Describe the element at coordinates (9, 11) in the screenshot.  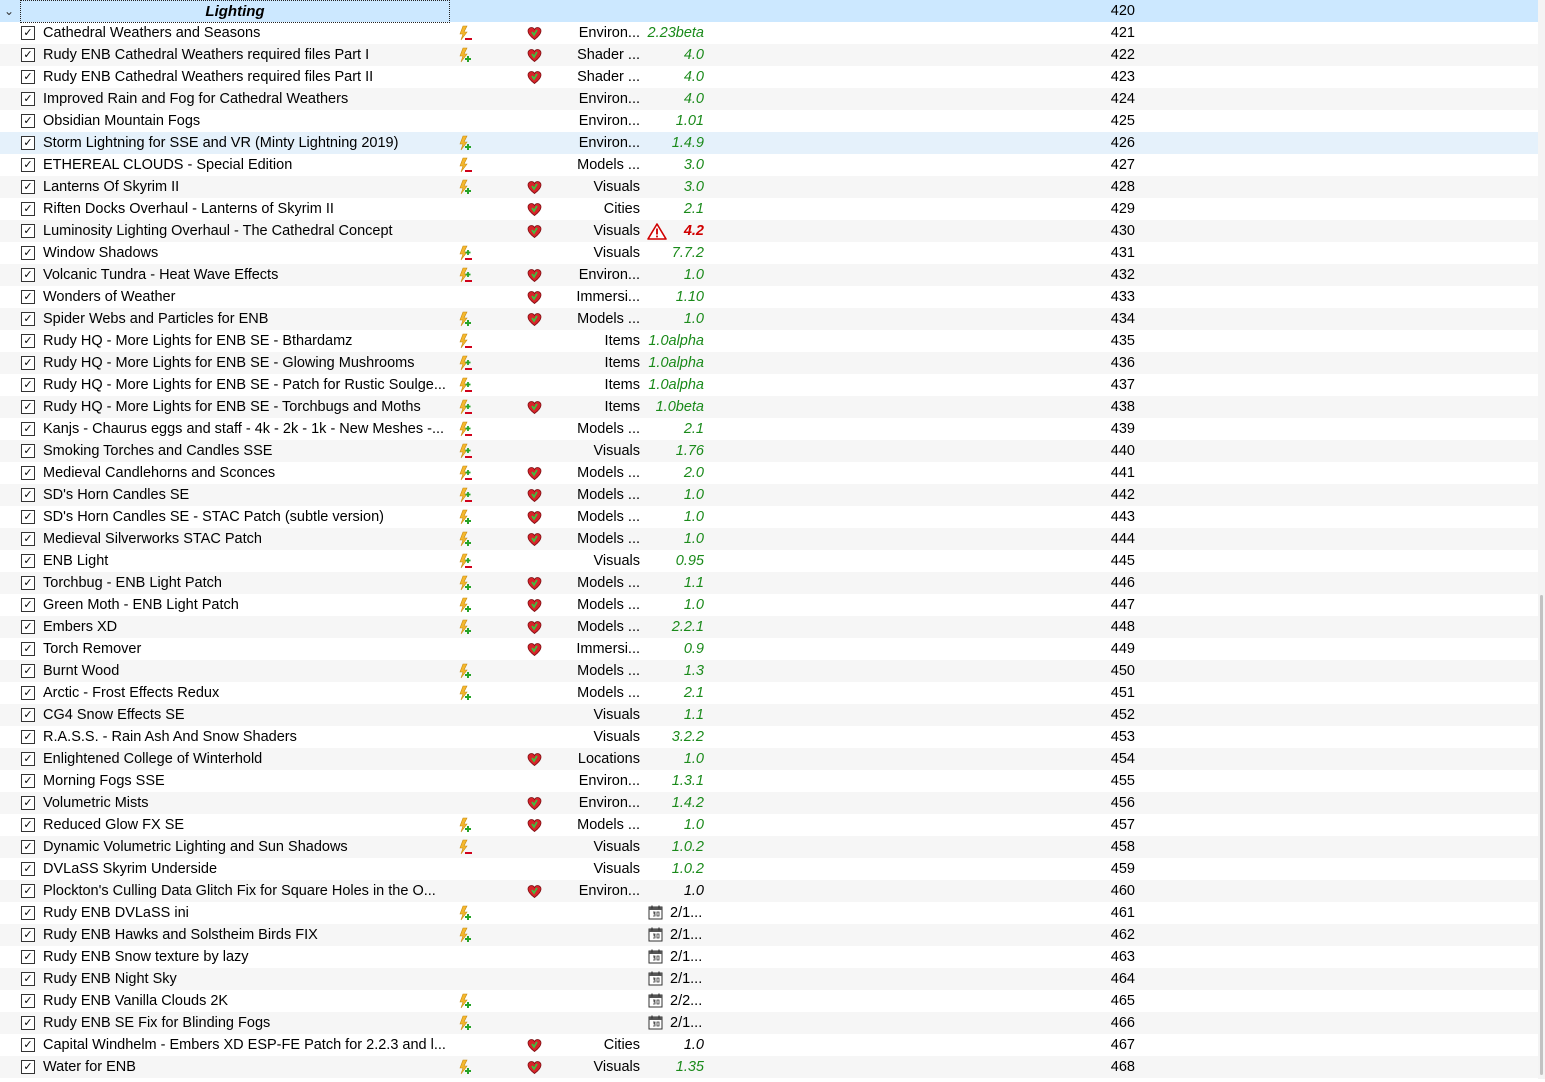
I see `chevron-down-icon: ⌄` at that location.